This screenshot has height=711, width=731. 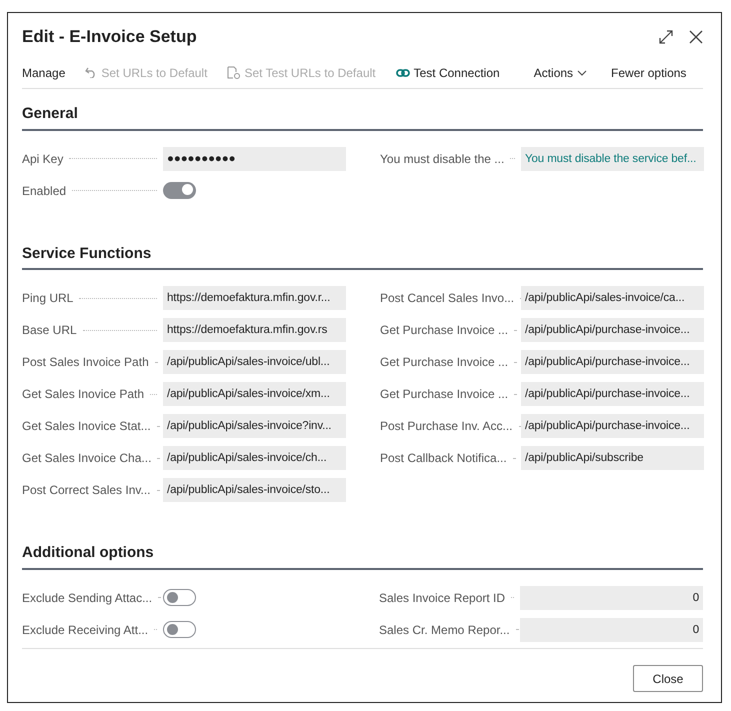 I want to click on section-heading: Service Functions, so click(x=362, y=256).